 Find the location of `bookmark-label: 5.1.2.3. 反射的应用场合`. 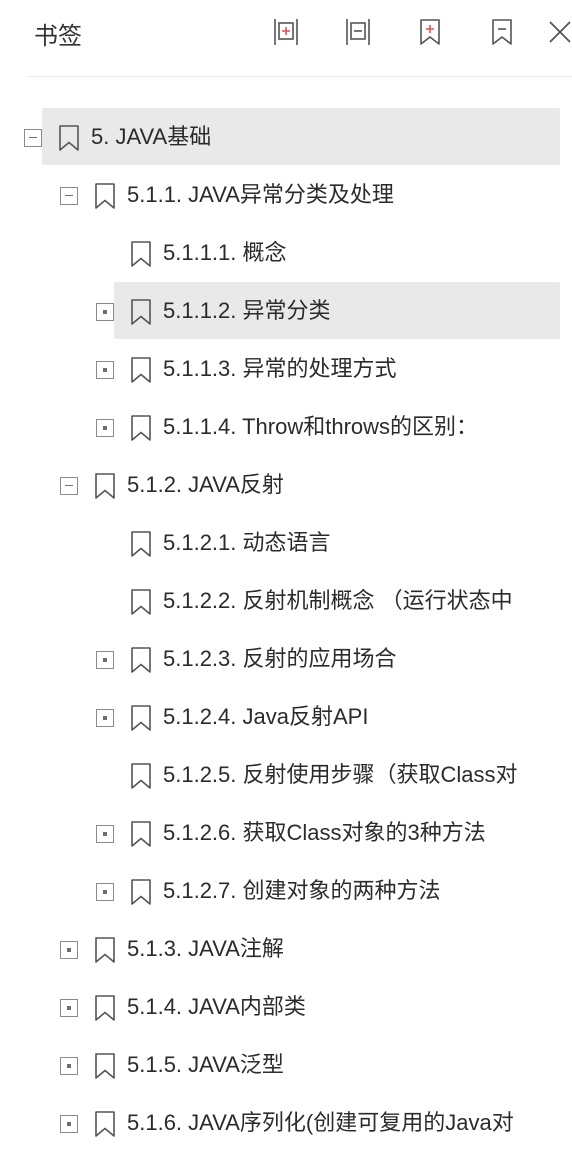

bookmark-label: 5.1.2.3. 反射的应用场合 is located at coordinates (280, 658).